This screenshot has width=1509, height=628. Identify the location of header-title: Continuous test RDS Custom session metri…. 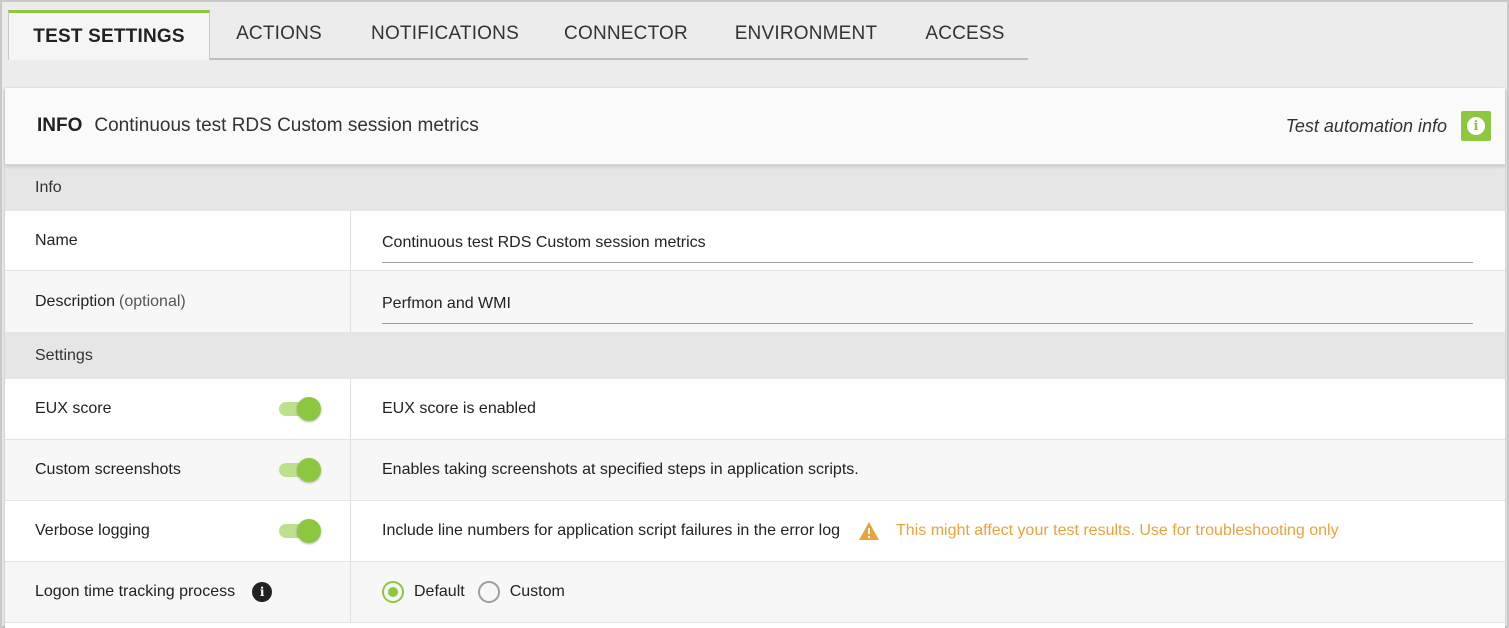
(286, 125).